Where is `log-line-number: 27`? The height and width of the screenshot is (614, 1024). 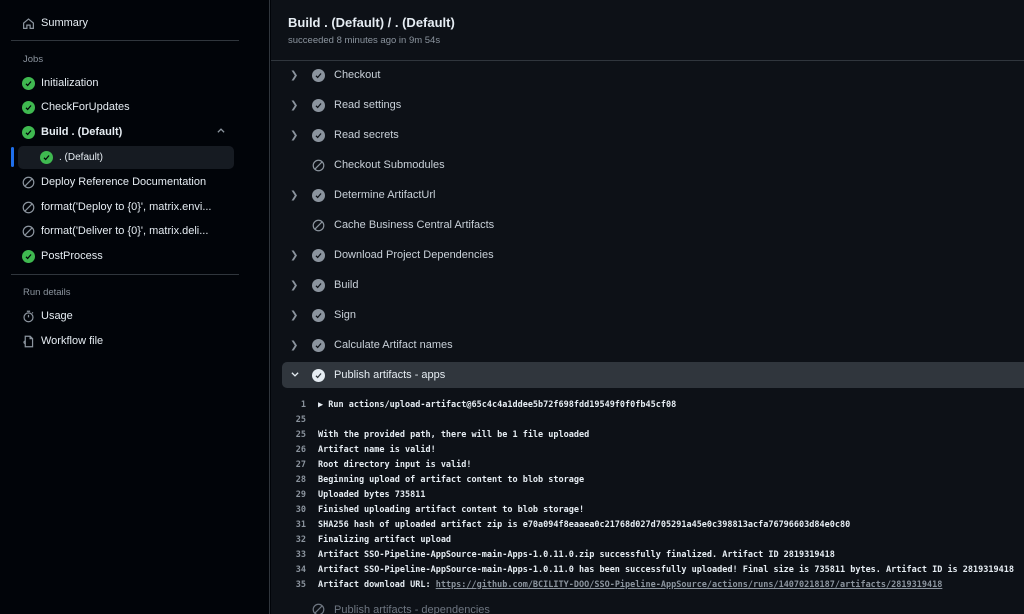
log-line-number: 27 is located at coordinates (300, 465).